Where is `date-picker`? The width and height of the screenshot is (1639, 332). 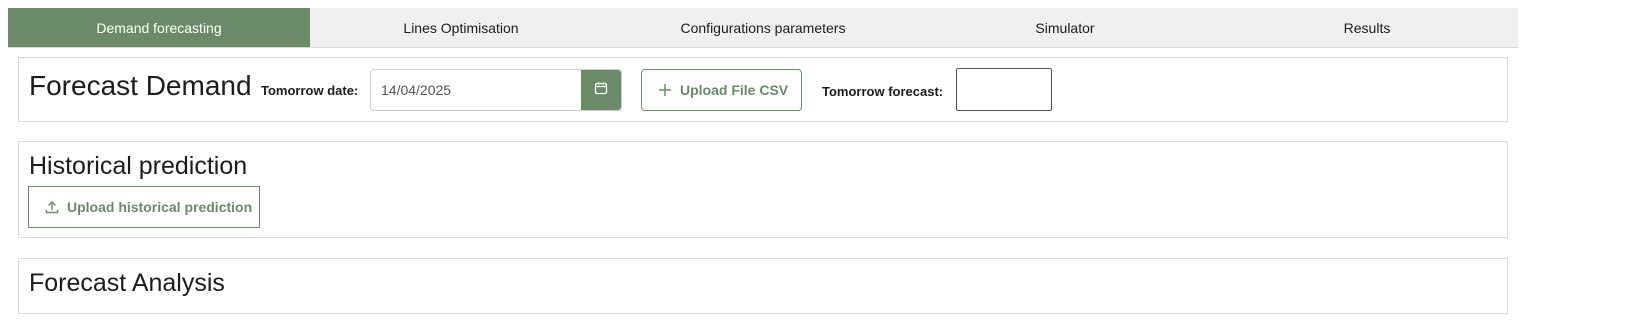 date-picker is located at coordinates (496, 90).